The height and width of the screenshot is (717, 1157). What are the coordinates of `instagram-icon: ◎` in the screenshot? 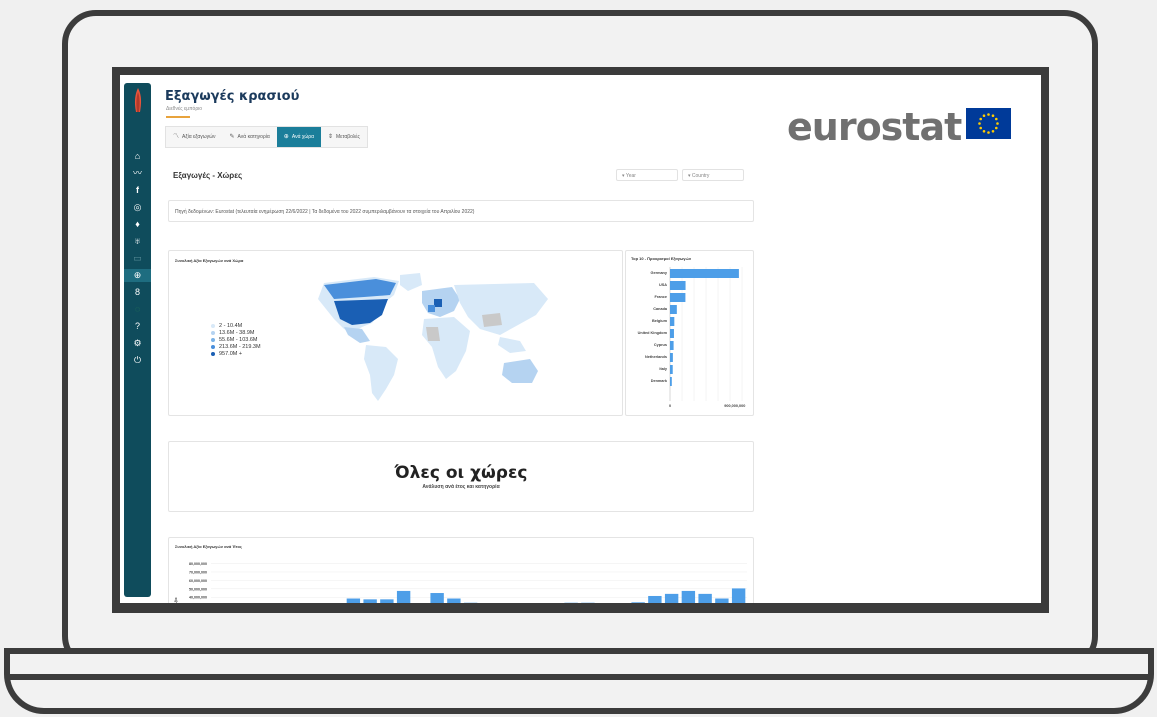 It's located at (137, 207).